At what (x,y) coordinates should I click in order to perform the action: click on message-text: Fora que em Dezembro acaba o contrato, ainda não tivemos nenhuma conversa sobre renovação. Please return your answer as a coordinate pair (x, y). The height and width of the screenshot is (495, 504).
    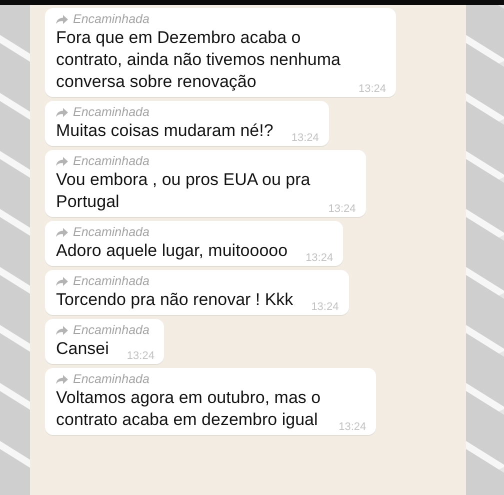
    Looking at the image, I should click on (198, 60).